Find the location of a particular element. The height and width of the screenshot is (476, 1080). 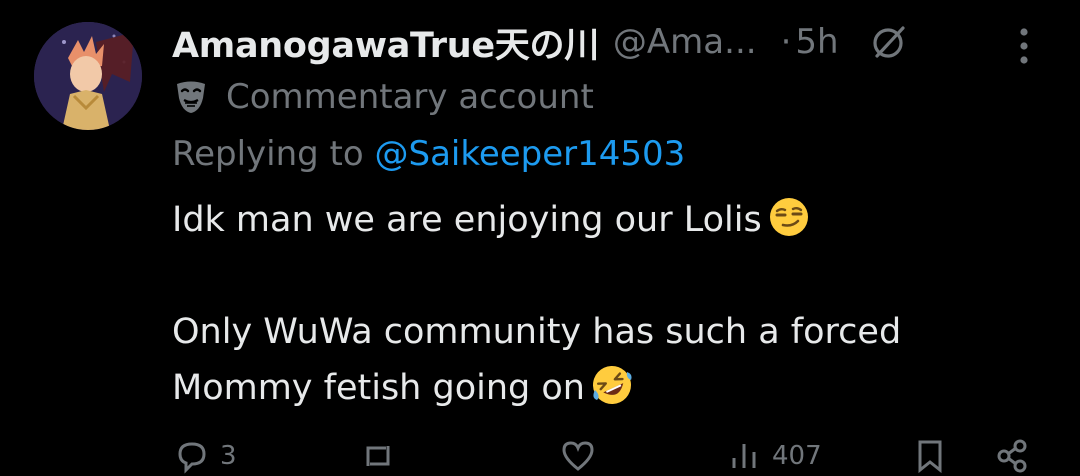

avatar is located at coordinates (88, 76).